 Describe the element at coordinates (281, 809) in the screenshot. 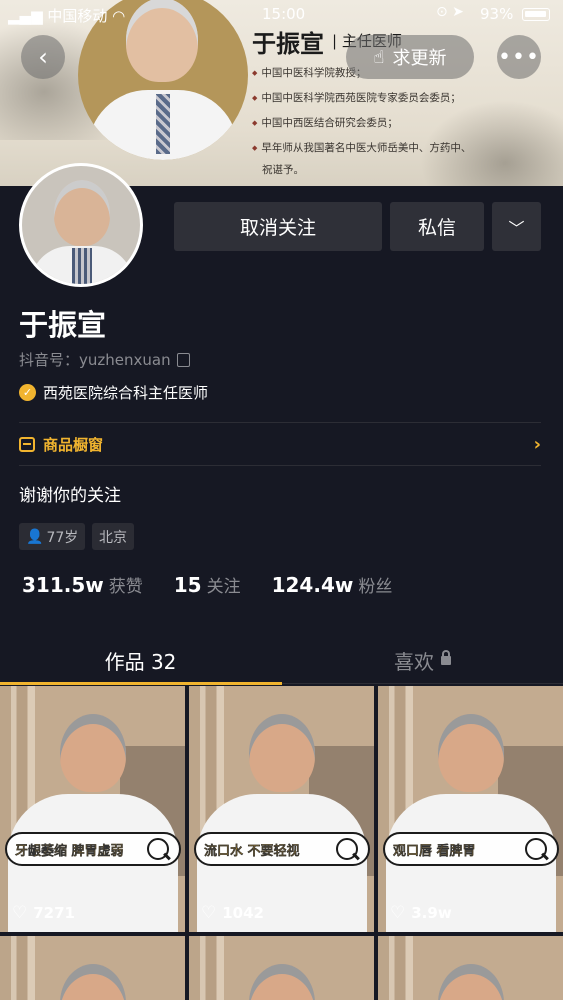

I see `video-thumbnail: 流口水 不要轻视 ♡ 1042` at that location.